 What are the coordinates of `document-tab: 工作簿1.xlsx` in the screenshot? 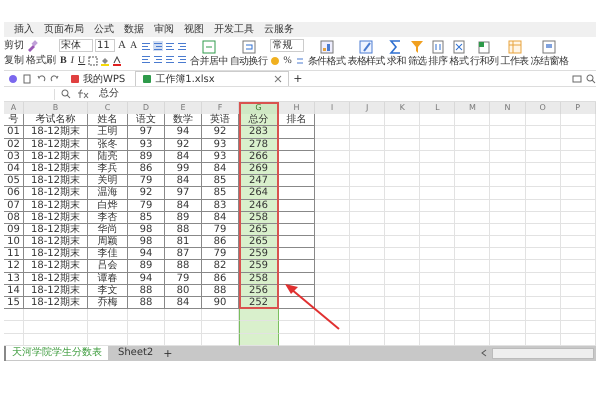 It's located at (212, 78).